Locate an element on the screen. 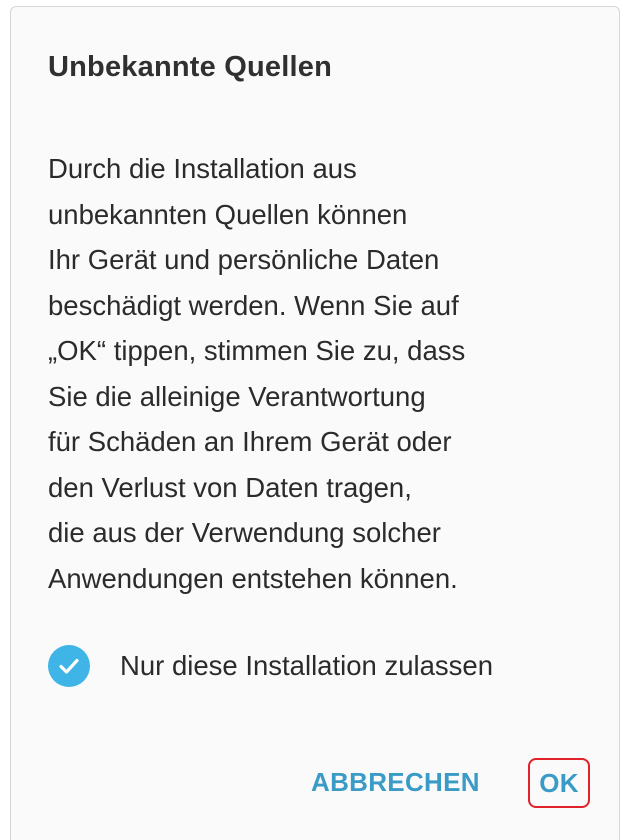 The image size is (624, 840). check-circle-icon is located at coordinates (69, 666).